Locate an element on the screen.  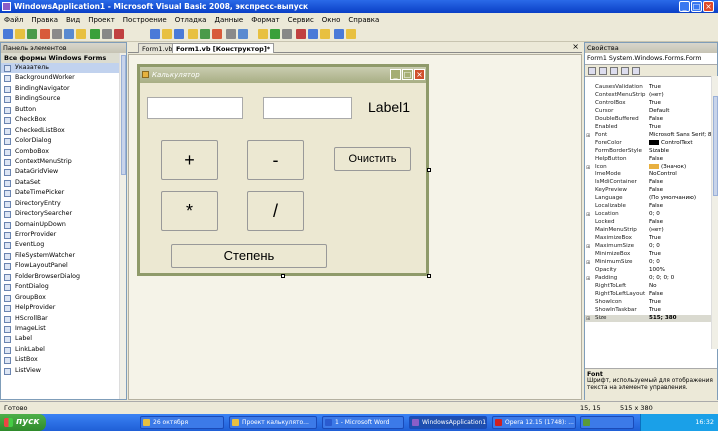
toolbox-item: GroupBox is located at coordinates (63, 298).